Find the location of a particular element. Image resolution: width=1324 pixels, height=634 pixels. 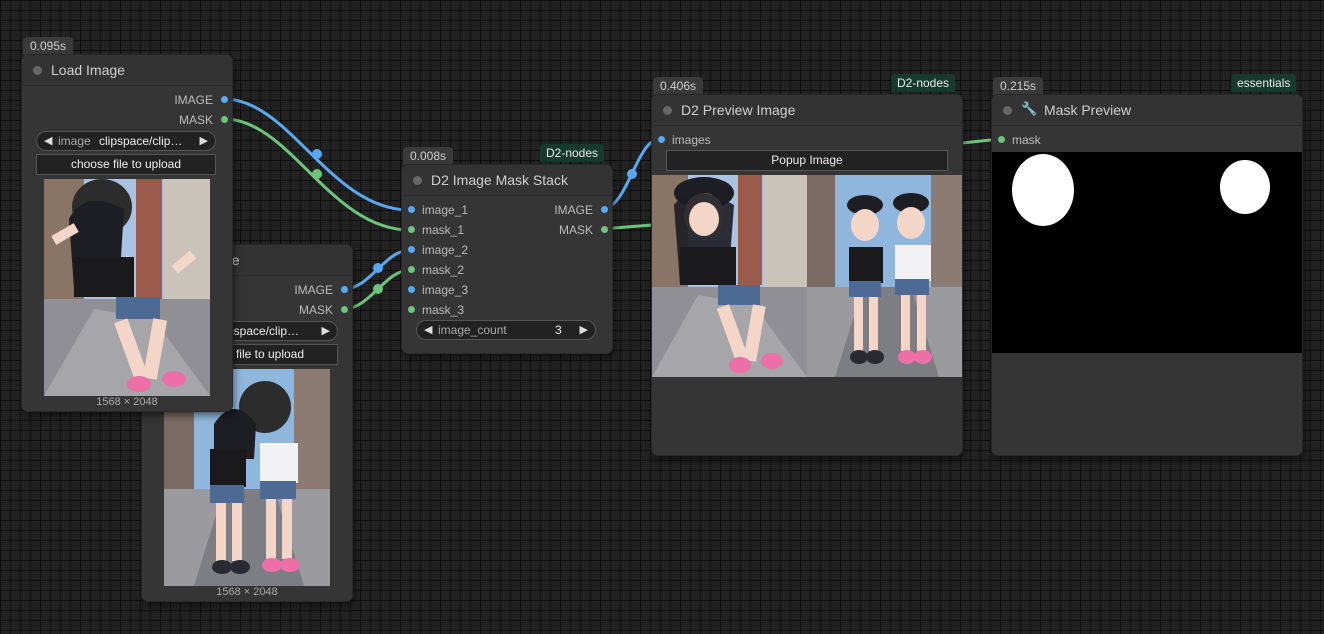

mask-preview-node: 🔧 Mask Preview mask is located at coordinates (1147, 275).